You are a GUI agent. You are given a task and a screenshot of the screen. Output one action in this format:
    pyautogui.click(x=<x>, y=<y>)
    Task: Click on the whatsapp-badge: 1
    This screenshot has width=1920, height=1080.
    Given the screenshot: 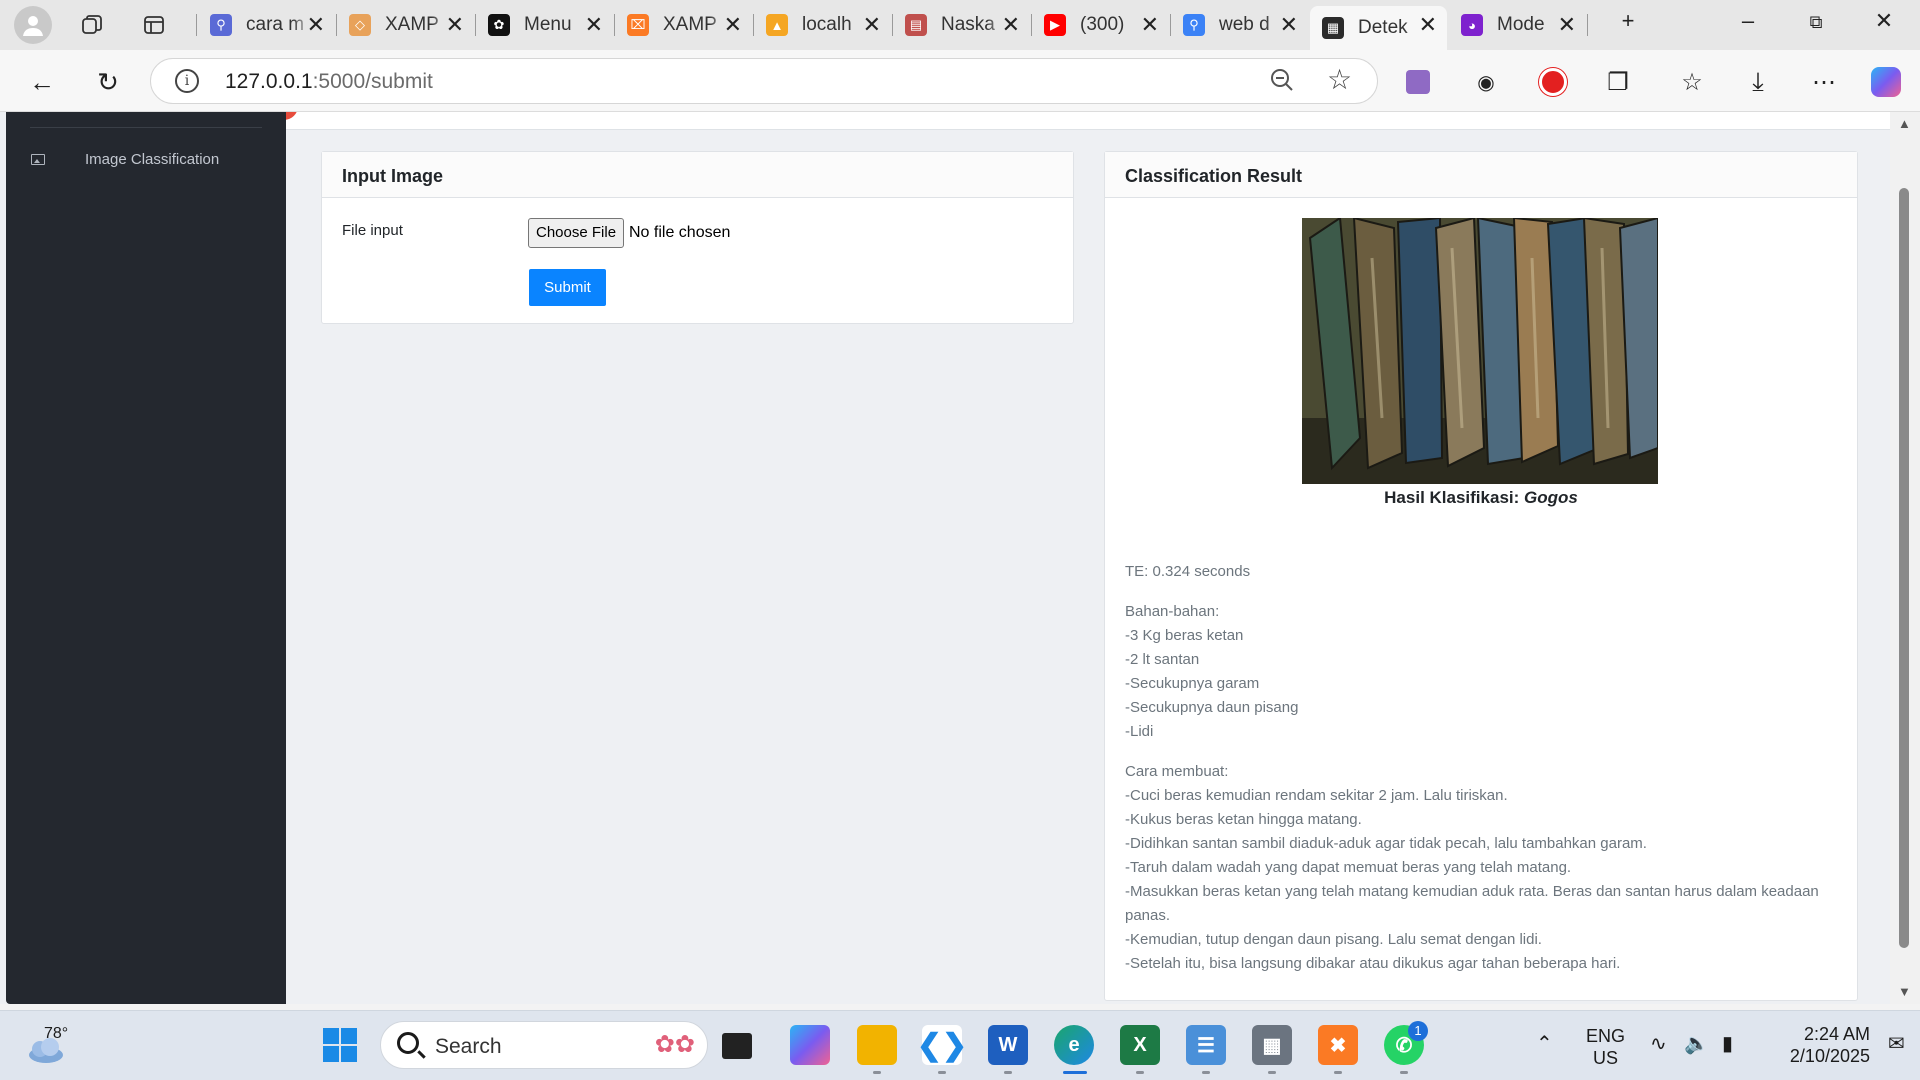 What is the action you would take?
    pyautogui.click(x=1418, y=1031)
    